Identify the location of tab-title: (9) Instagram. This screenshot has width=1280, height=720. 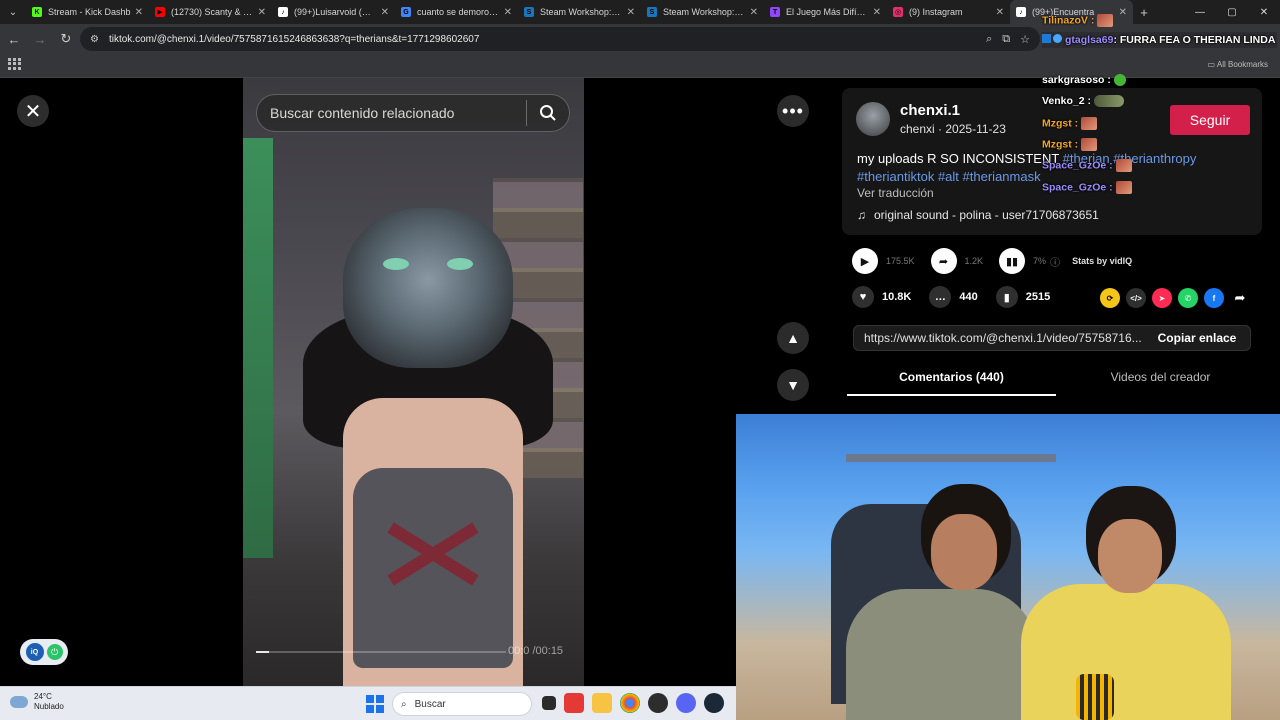
(936, 12).